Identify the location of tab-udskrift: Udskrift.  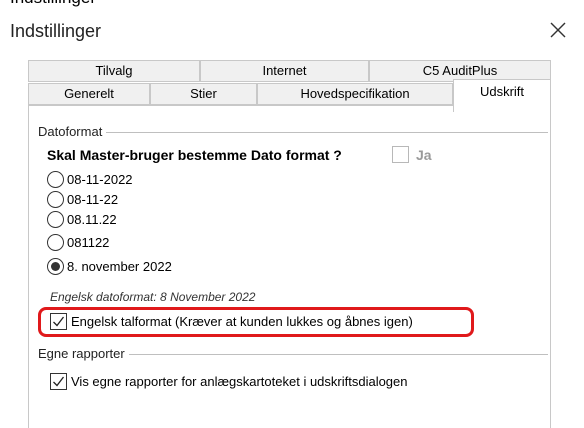
(502, 95).